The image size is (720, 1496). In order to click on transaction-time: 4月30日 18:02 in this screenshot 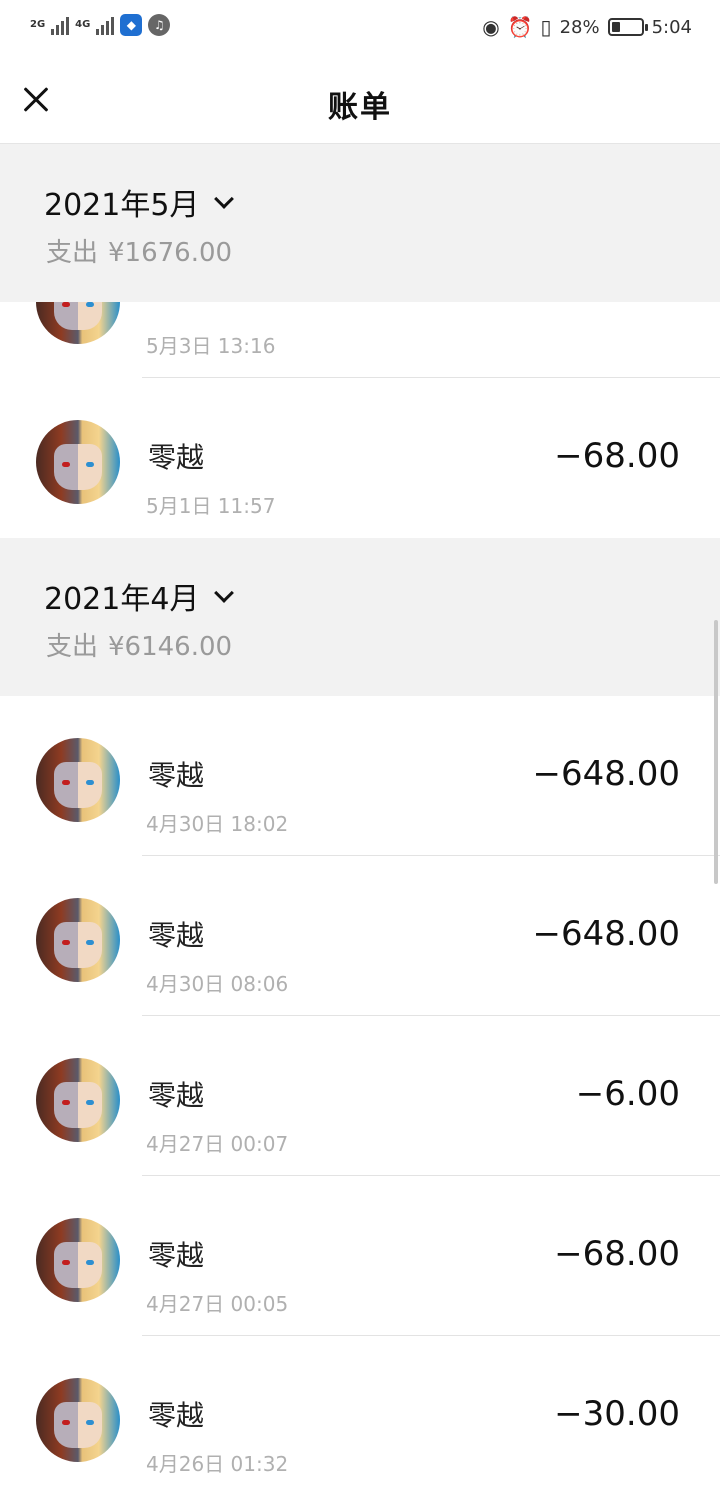, I will do `click(217, 824)`.